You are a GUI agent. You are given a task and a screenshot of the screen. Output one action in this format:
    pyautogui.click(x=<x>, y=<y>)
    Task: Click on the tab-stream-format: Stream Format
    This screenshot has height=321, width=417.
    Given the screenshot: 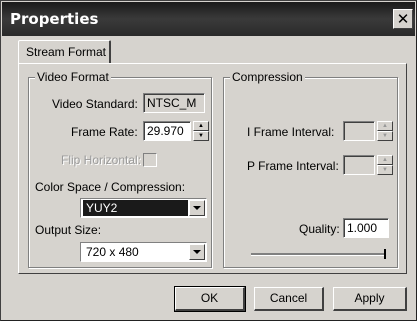 What is the action you would take?
    pyautogui.click(x=64, y=51)
    